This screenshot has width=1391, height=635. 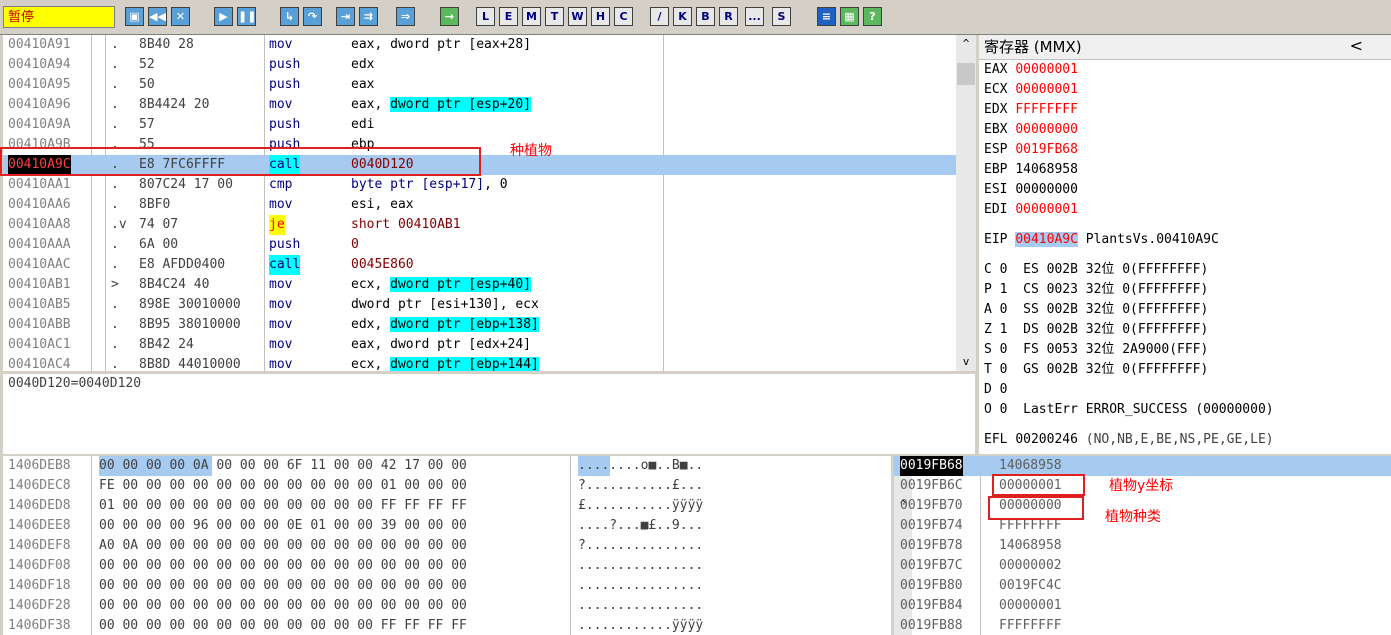 I want to click on stack-row: 0019FB7C 00000002, so click(x=1142, y=566).